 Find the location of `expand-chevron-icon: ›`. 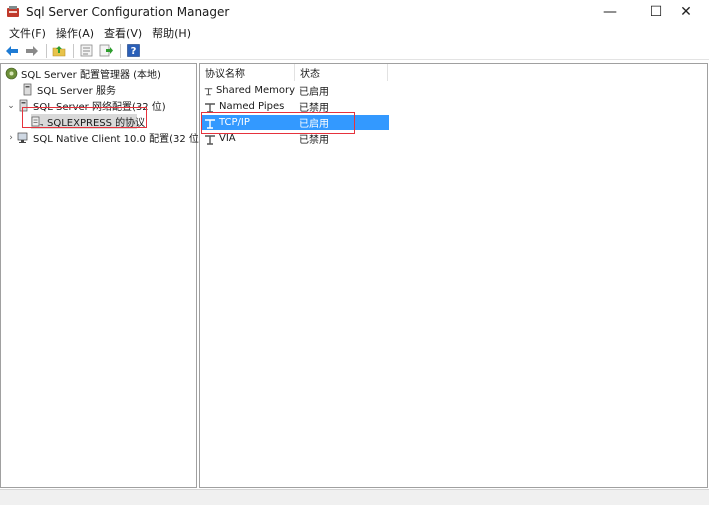

expand-chevron-icon: › is located at coordinates (11, 138).